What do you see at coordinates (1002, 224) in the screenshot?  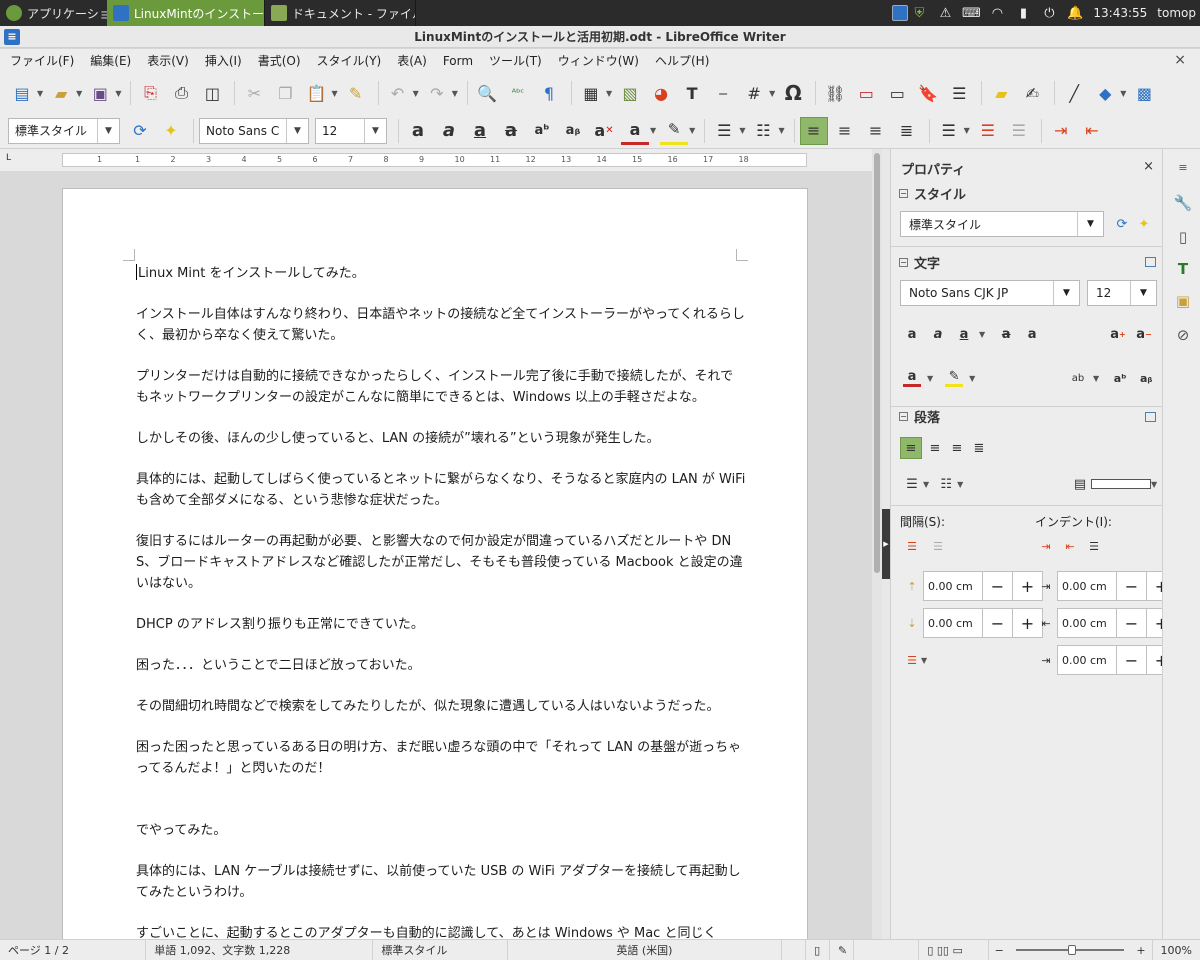 I see `sidebar-style-select: 標準スタイル ▼` at bounding box center [1002, 224].